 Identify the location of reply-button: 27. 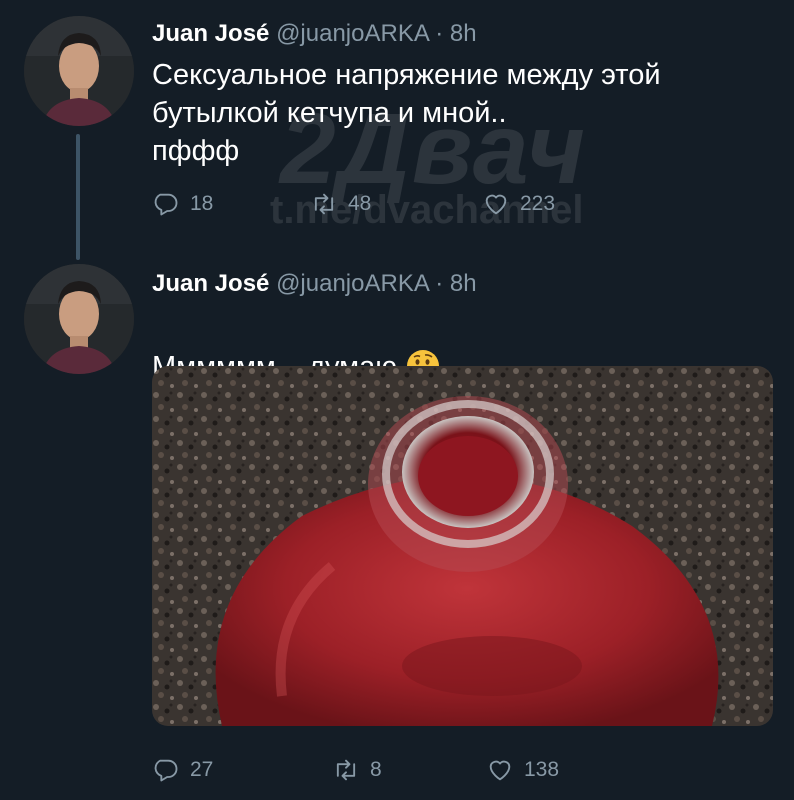
(182, 770).